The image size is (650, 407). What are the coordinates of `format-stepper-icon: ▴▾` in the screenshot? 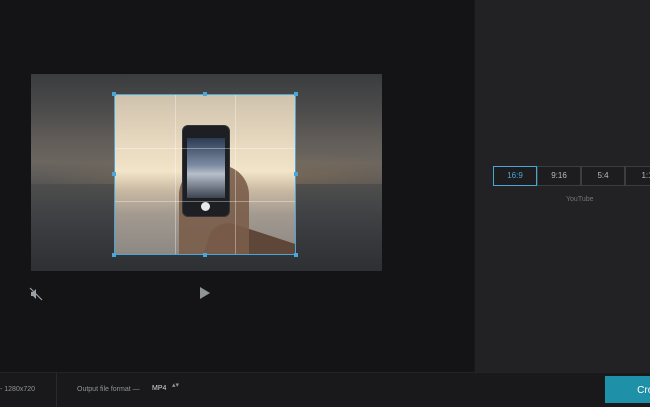 It's located at (175, 385).